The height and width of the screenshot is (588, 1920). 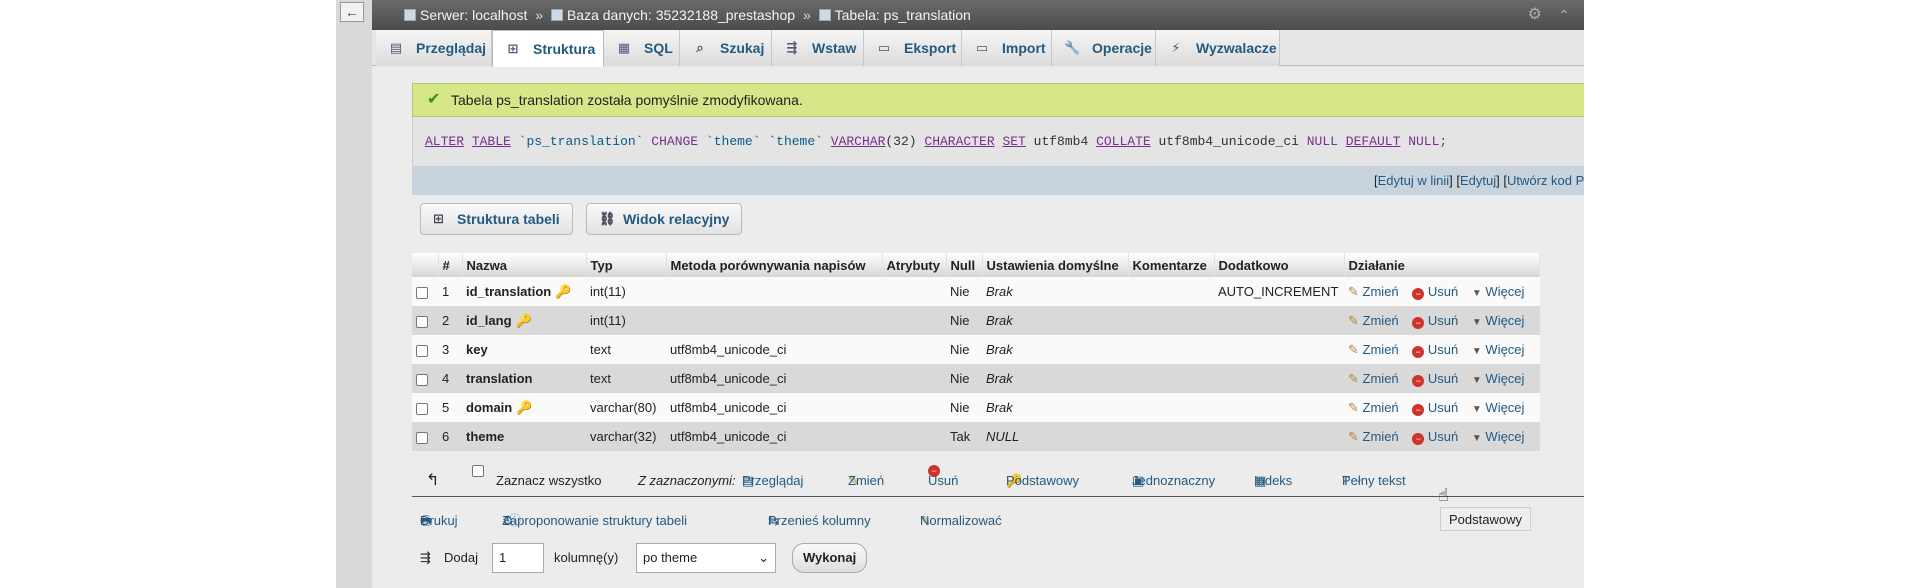 I want to click on breadcrumb-table: Tabela: ps_translation, so click(x=903, y=15).